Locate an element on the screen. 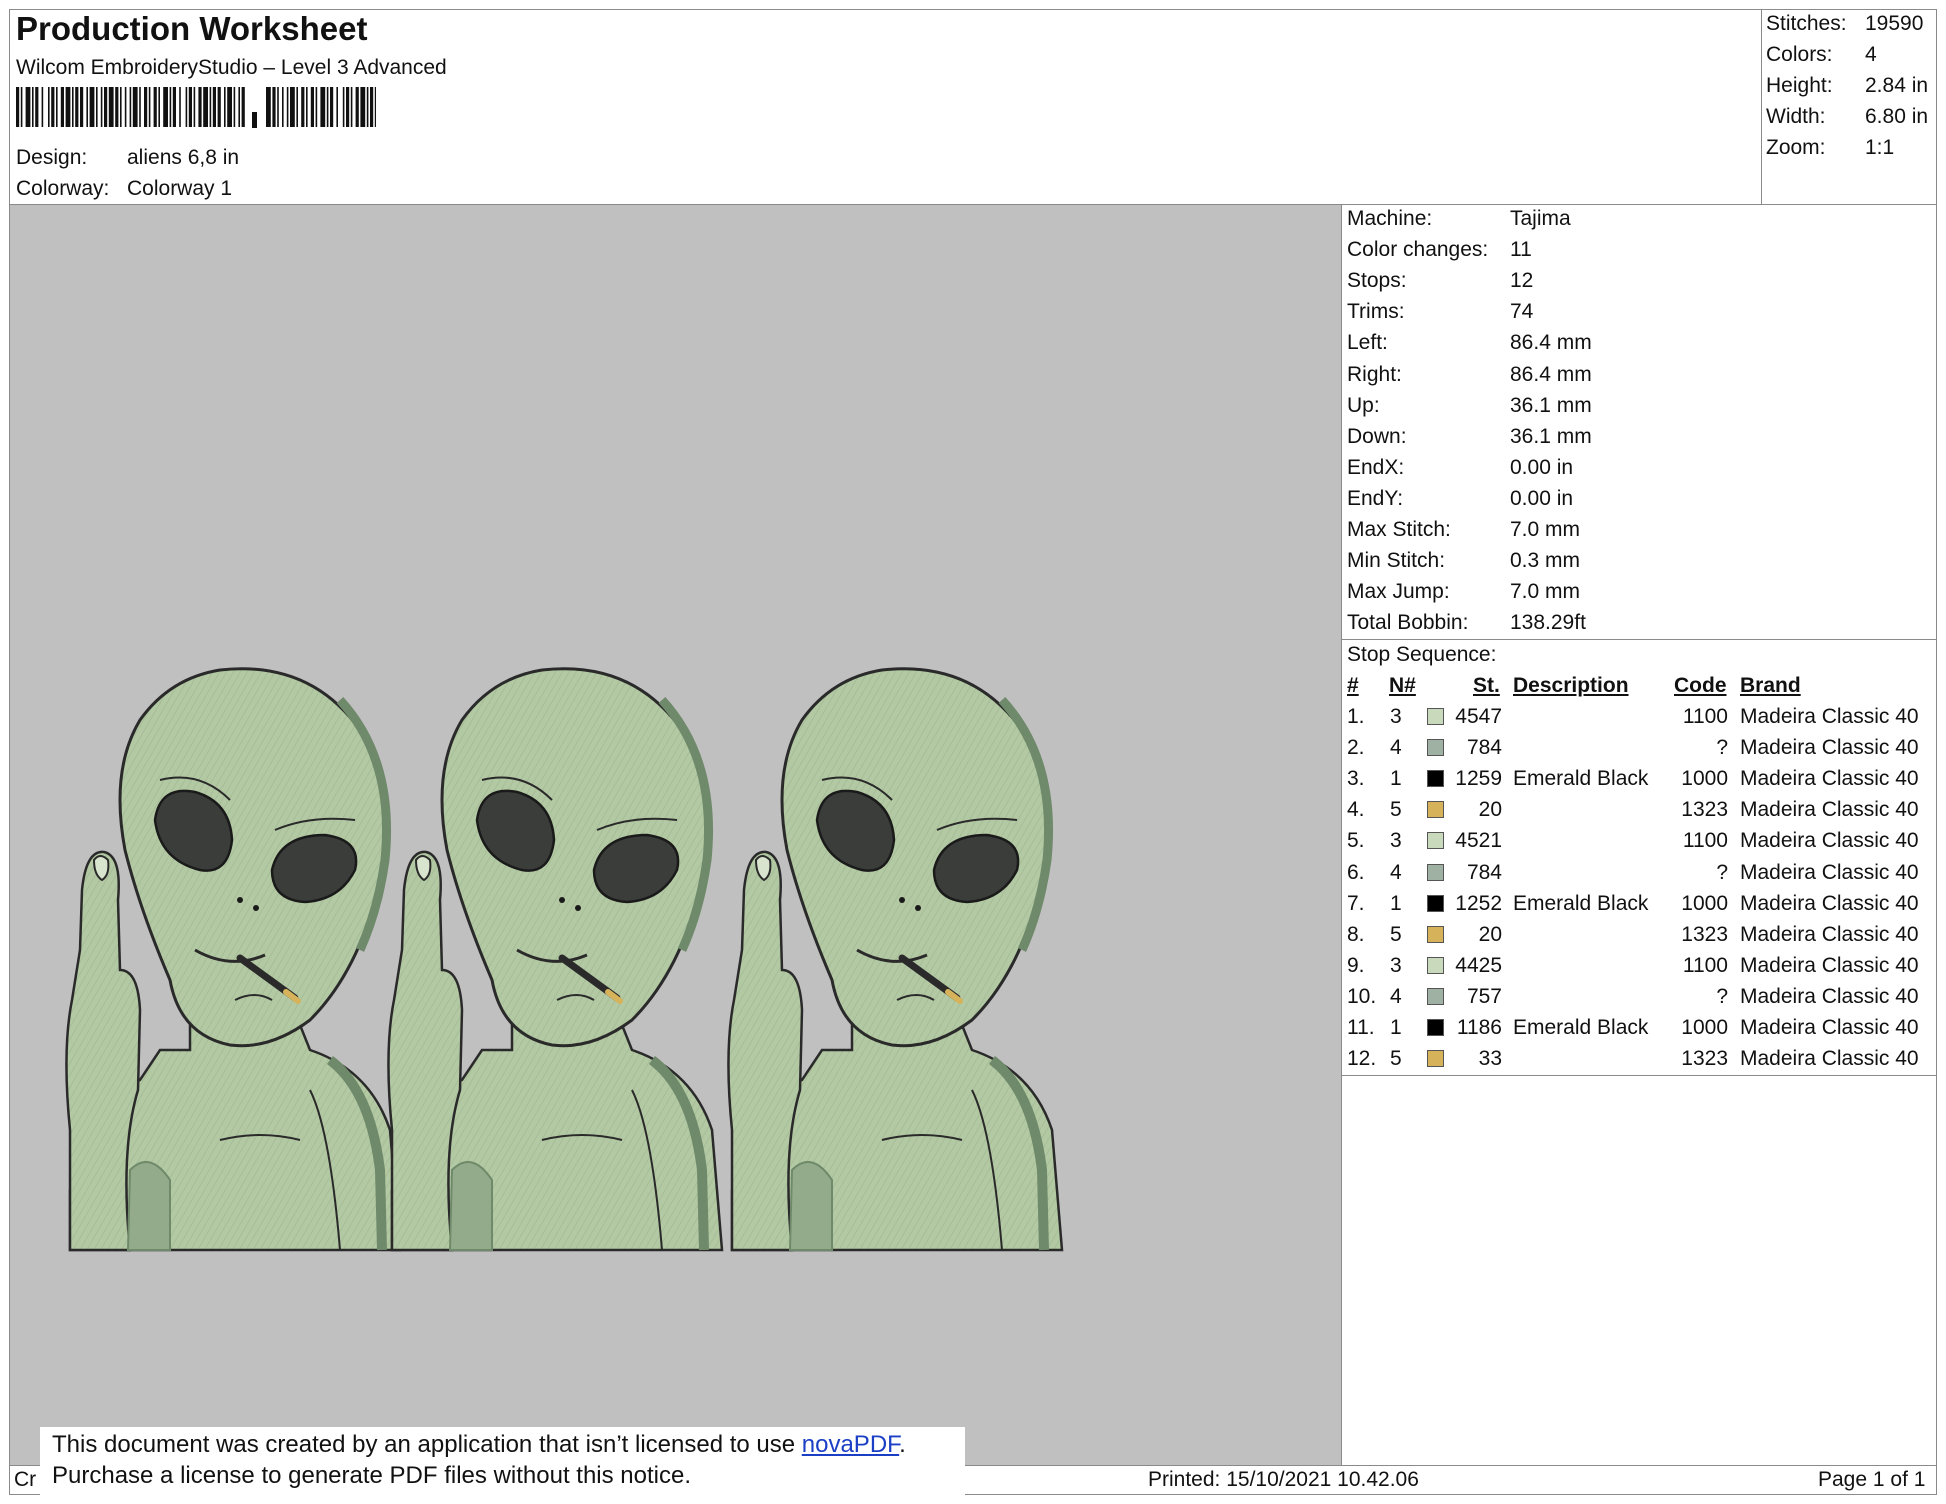 This screenshot has height=1504, width=1946. stitches-label: Stitches: is located at coordinates (1806, 23).